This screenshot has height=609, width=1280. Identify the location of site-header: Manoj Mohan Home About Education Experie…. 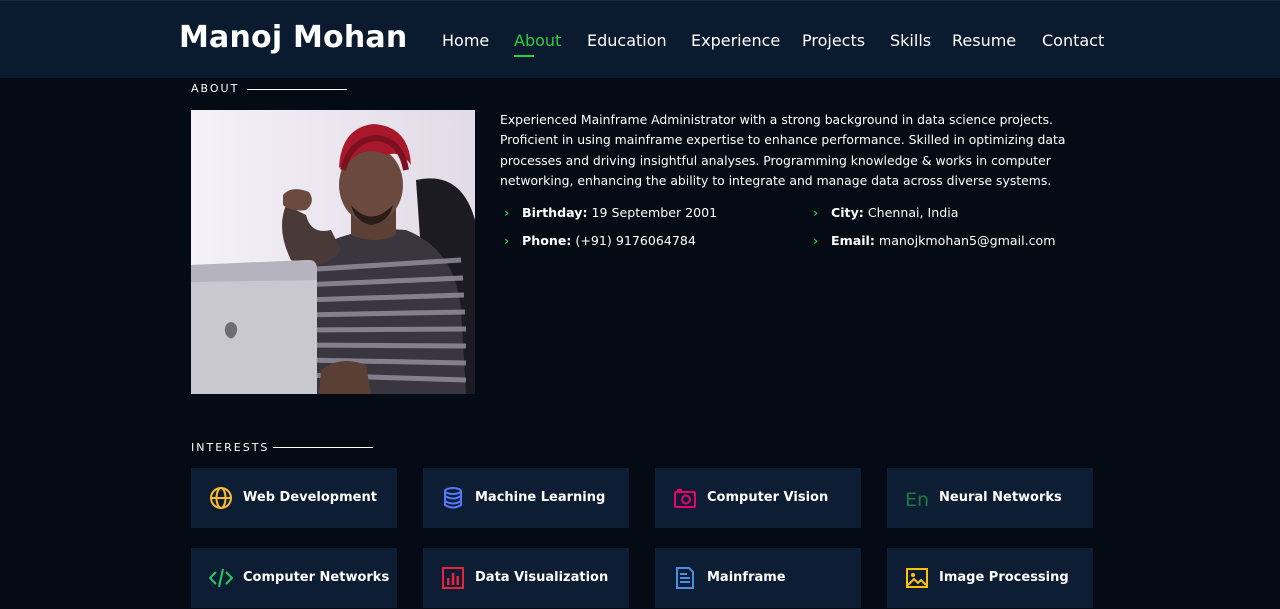
(640, 39).